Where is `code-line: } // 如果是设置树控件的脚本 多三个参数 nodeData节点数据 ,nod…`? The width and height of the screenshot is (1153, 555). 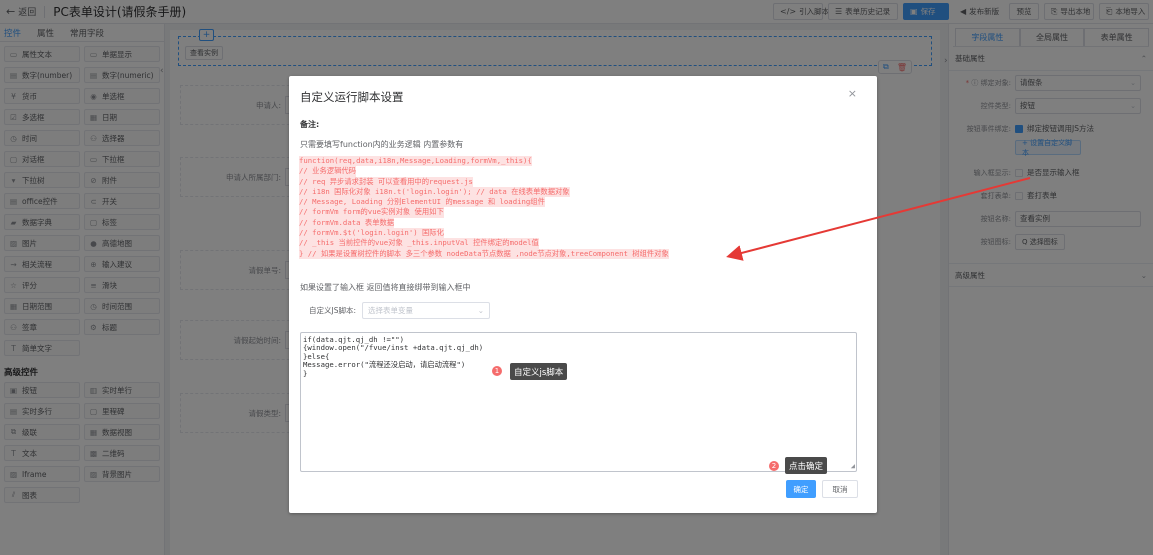
code-line: } // 如果是设置树控件的脚本 多三个参数 nodeData节点数据 ,nod… is located at coordinates (484, 253).